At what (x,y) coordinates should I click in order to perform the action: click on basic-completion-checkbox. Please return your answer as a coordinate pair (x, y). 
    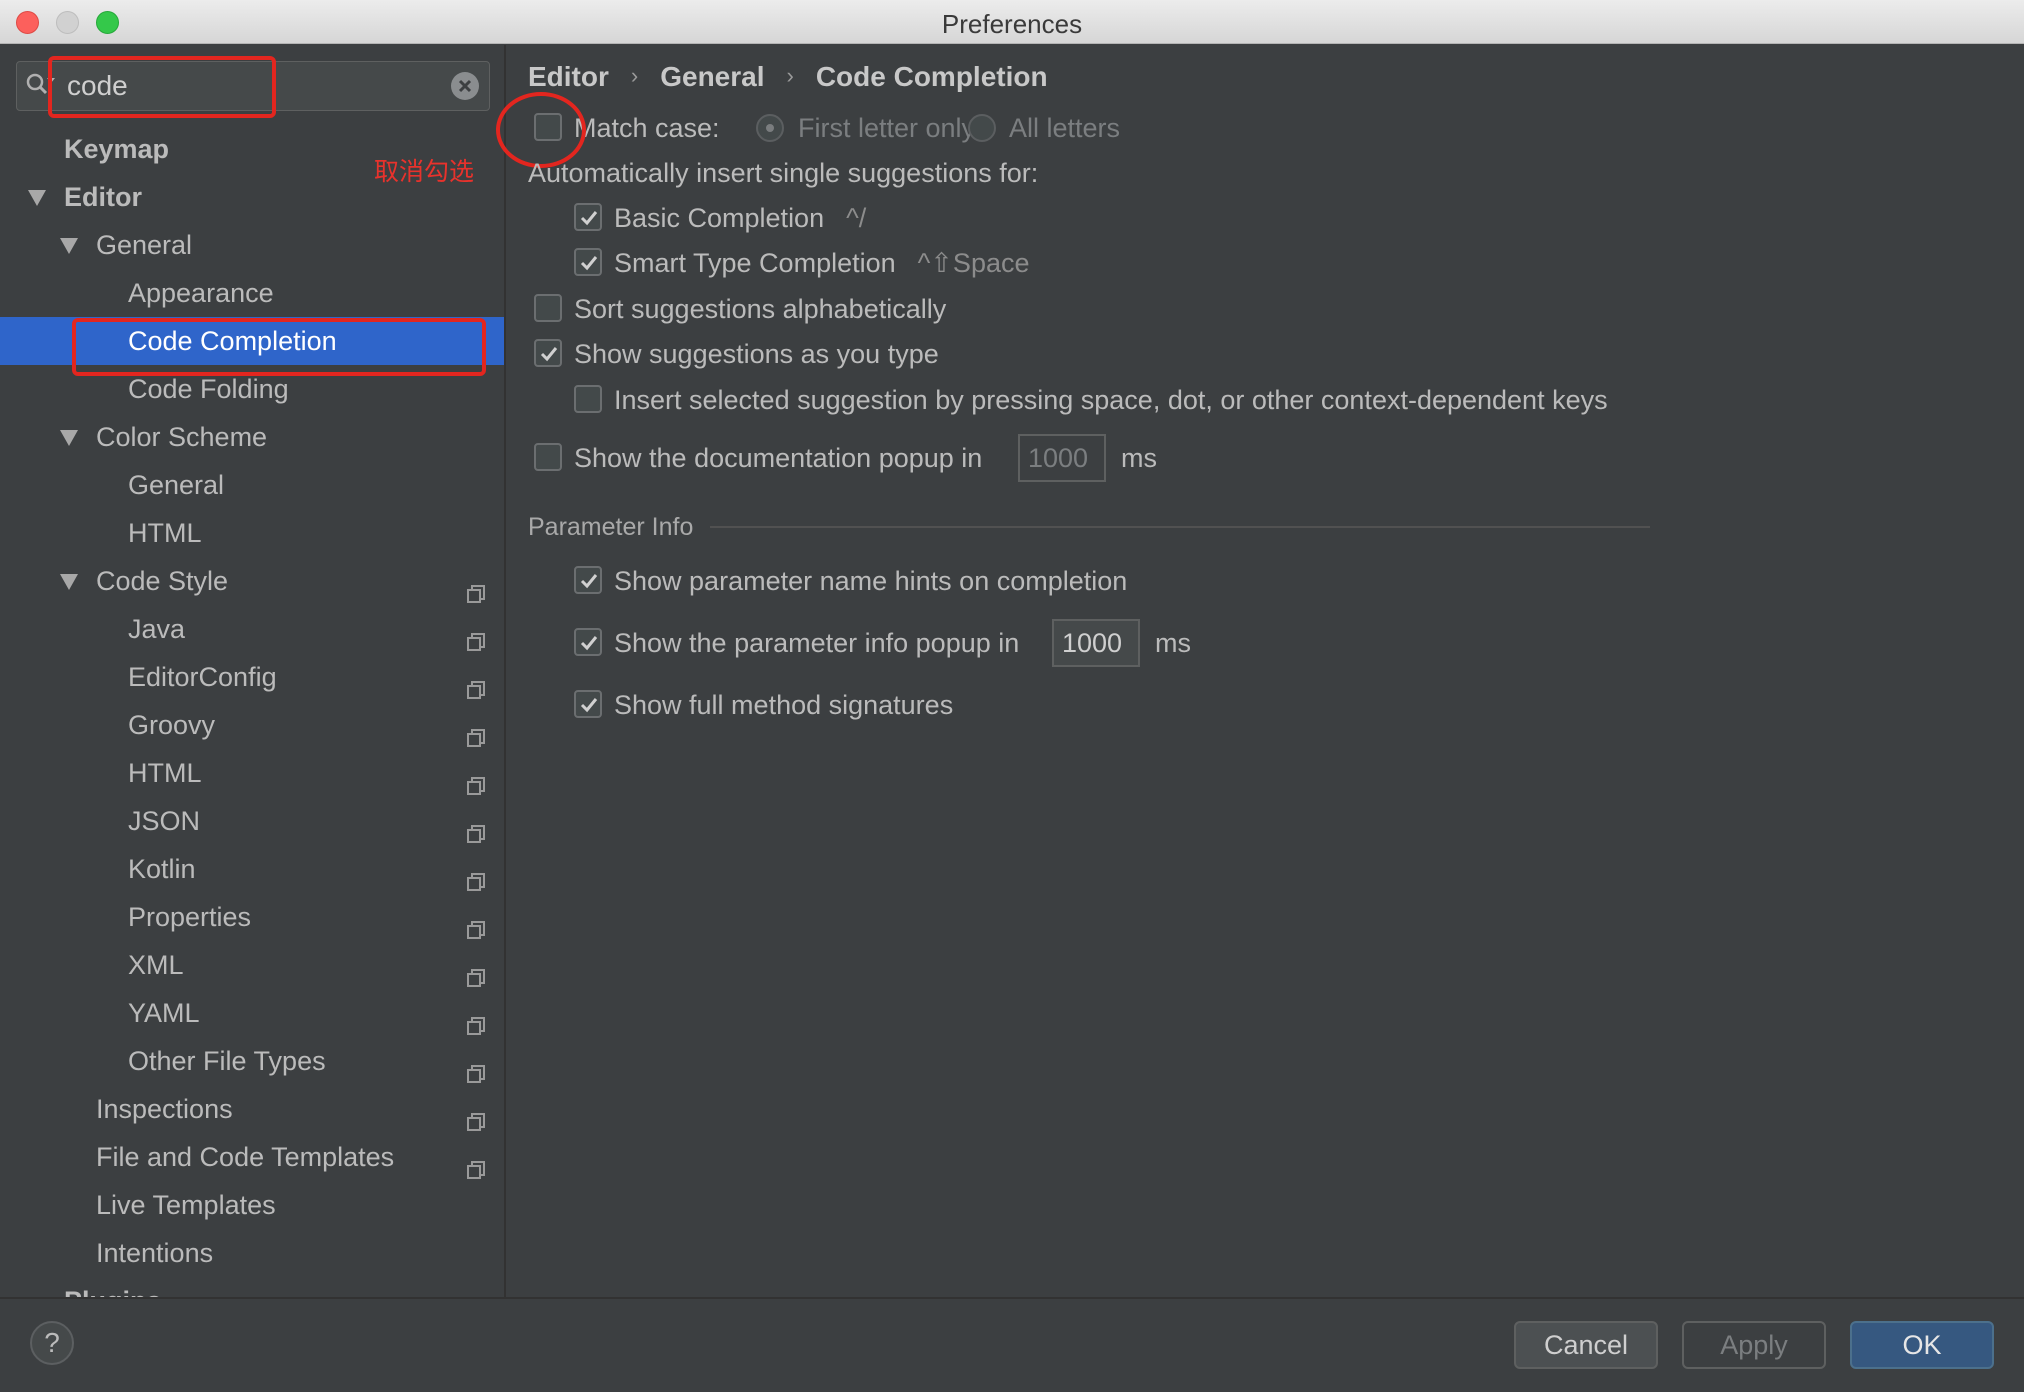
    Looking at the image, I should click on (588, 217).